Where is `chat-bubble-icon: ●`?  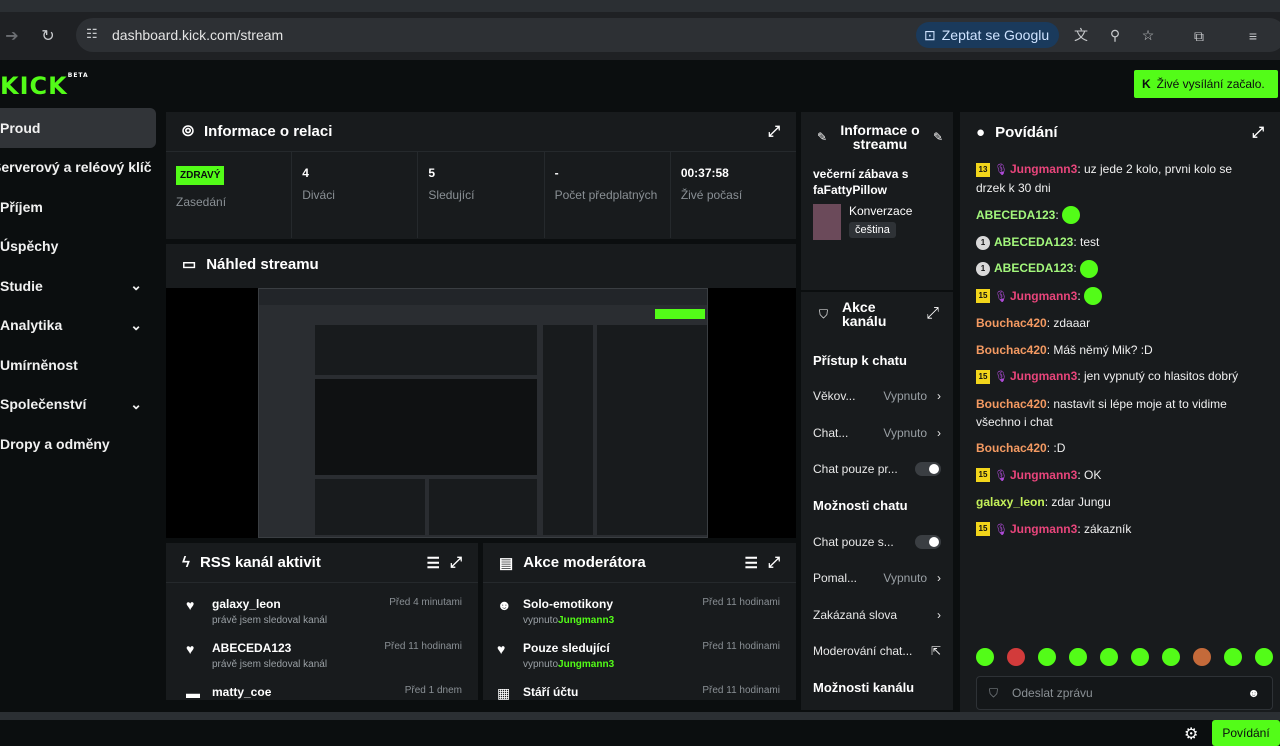 chat-bubble-icon: ● is located at coordinates (981, 132).